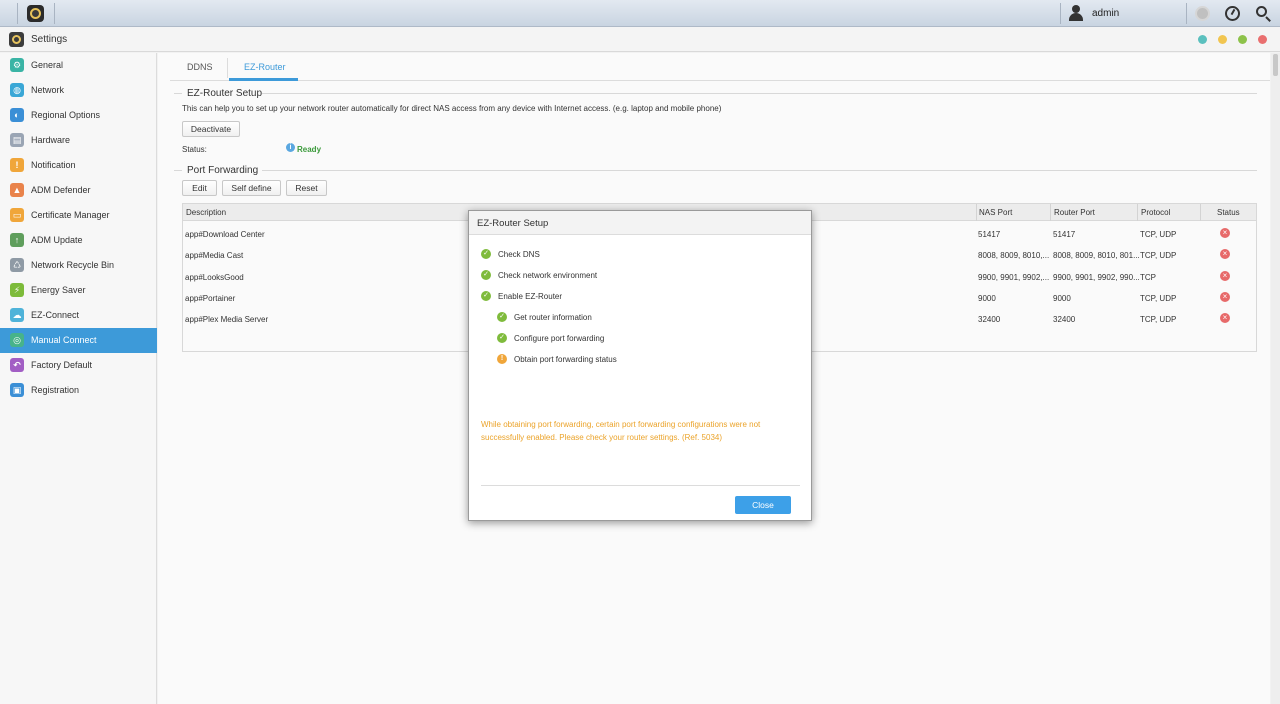 The height and width of the screenshot is (704, 1280). I want to click on dashboard-icon, so click(1232, 13).